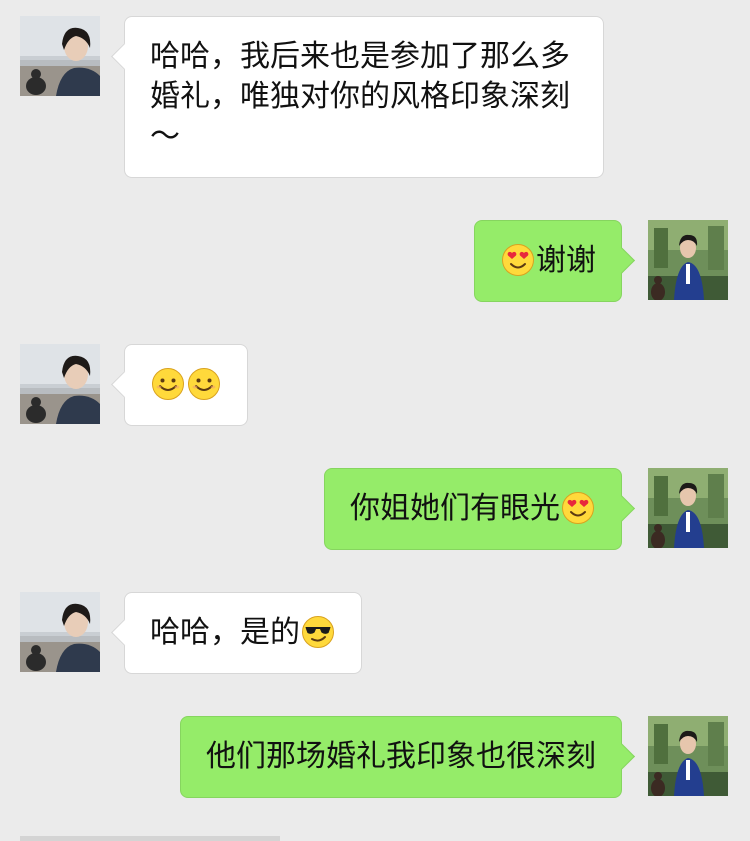 The image size is (750, 841). I want to click on message-text: 他们那场婚礼我印象也很深刻, so click(401, 756).